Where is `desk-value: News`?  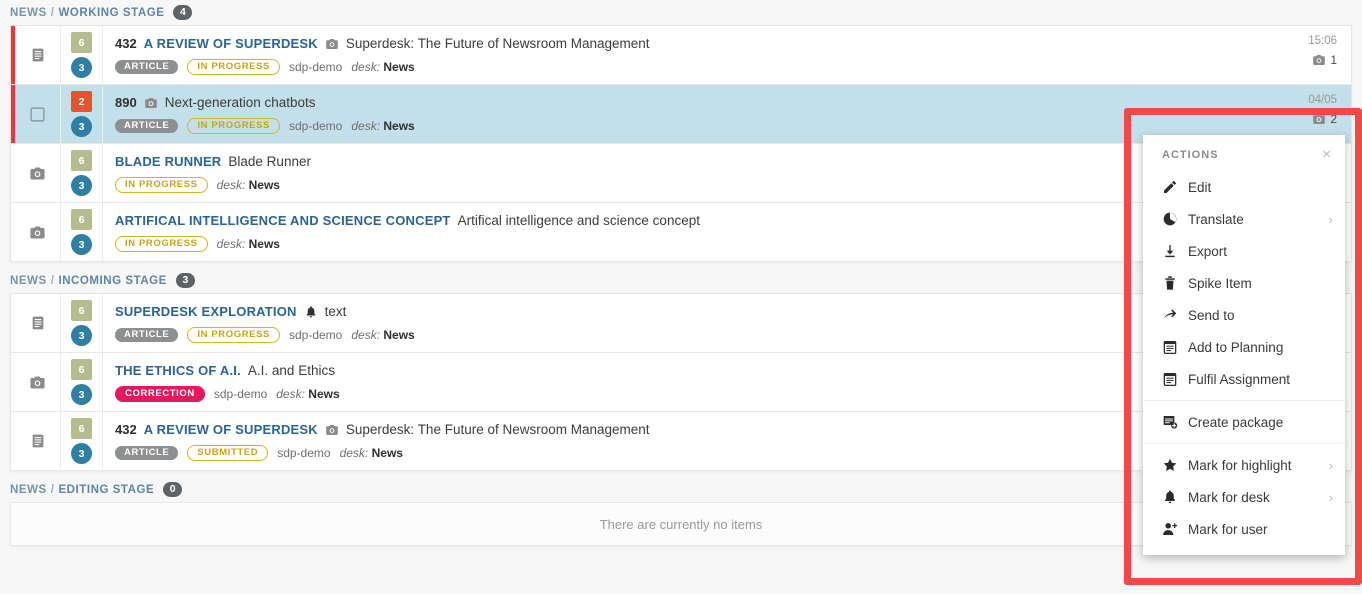 desk-value: News is located at coordinates (324, 394).